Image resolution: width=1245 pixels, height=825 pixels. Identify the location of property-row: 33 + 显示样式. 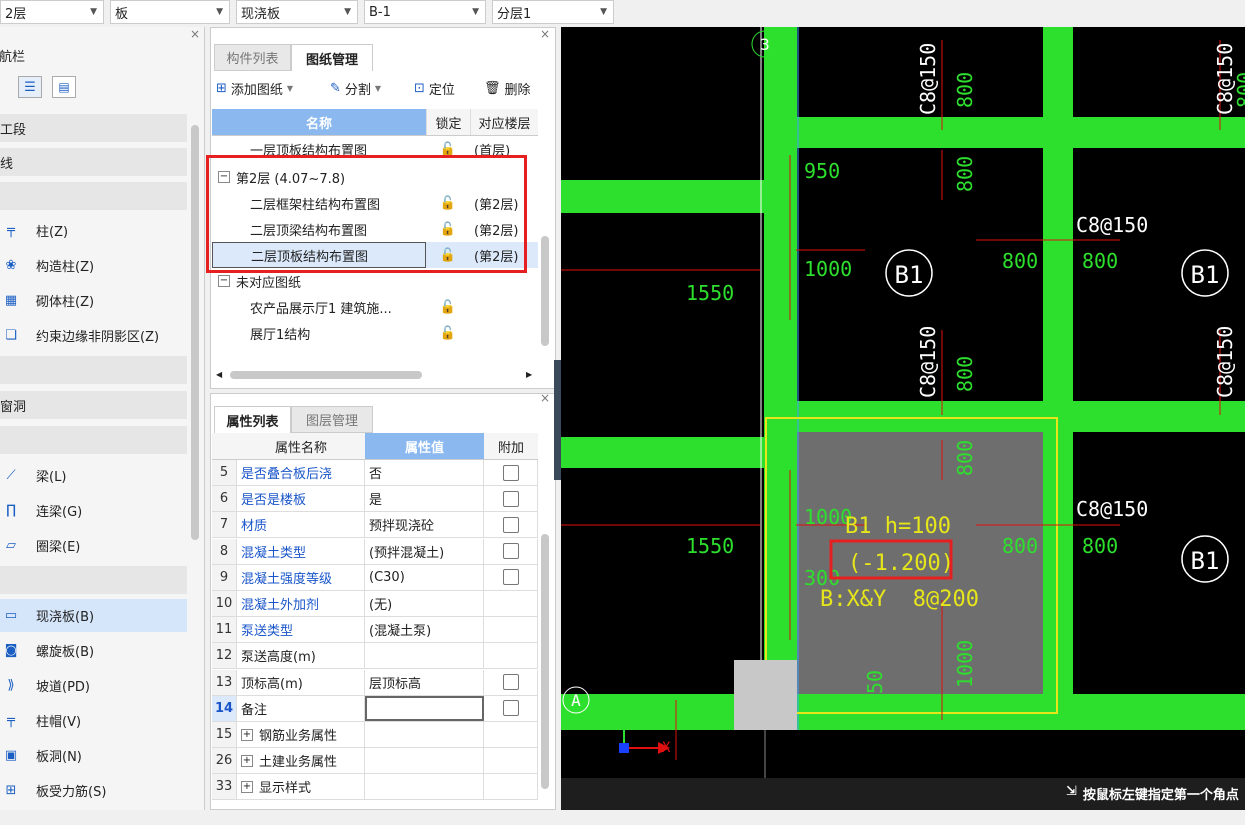
(375, 787).